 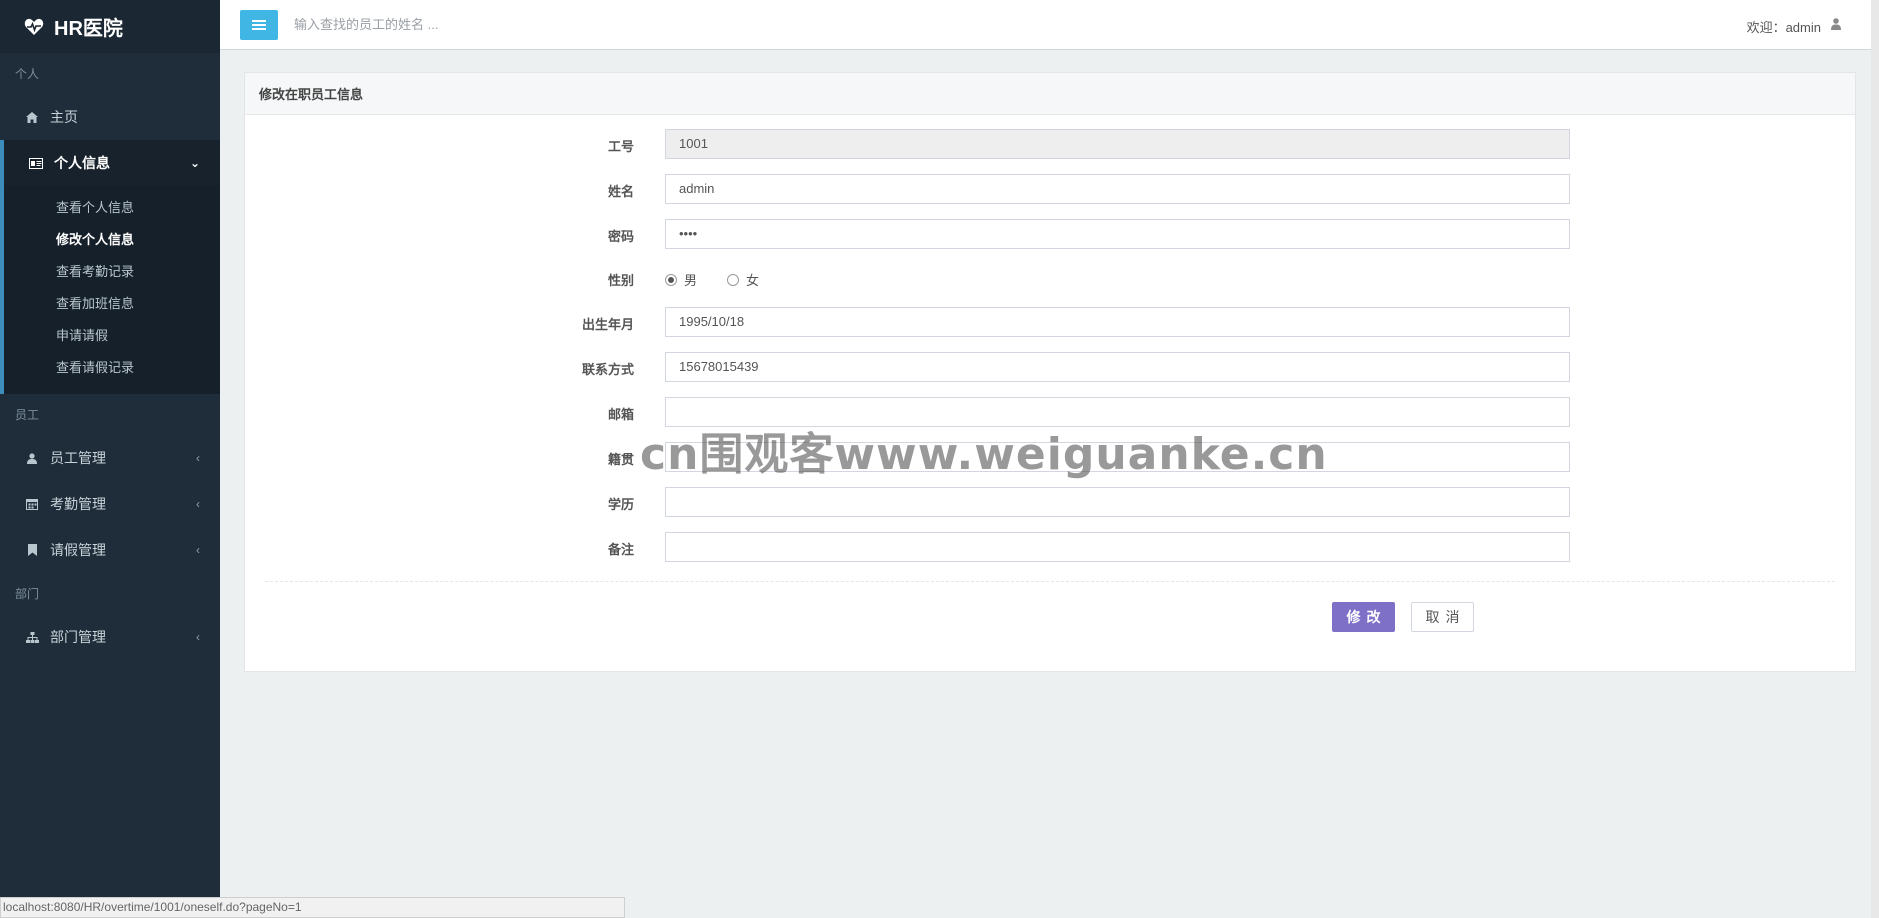 I want to click on sidebar-item-employee-mgmt: 员工管理 ‹, so click(x=110, y=458).